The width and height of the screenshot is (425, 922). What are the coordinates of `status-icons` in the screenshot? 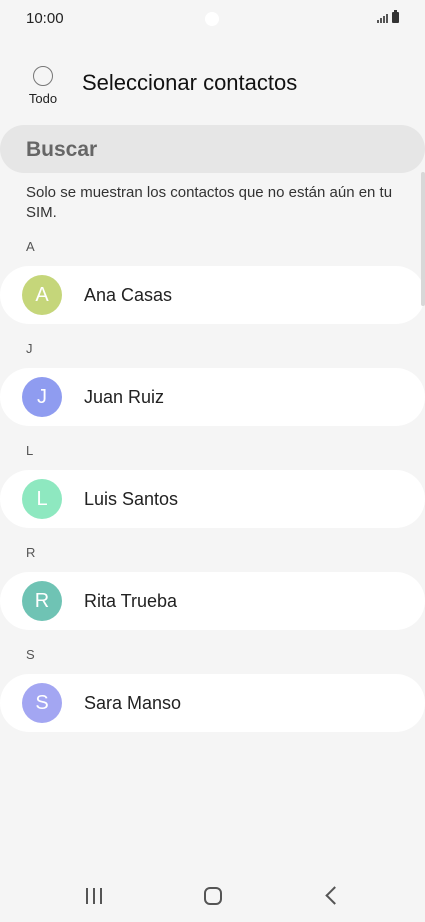 It's located at (388, 16).